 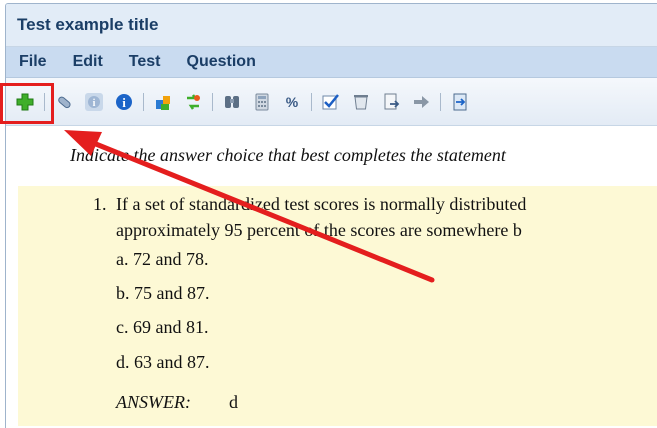 What do you see at coordinates (233, 402) in the screenshot?
I see `answer-value: d` at bounding box center [233, 402].